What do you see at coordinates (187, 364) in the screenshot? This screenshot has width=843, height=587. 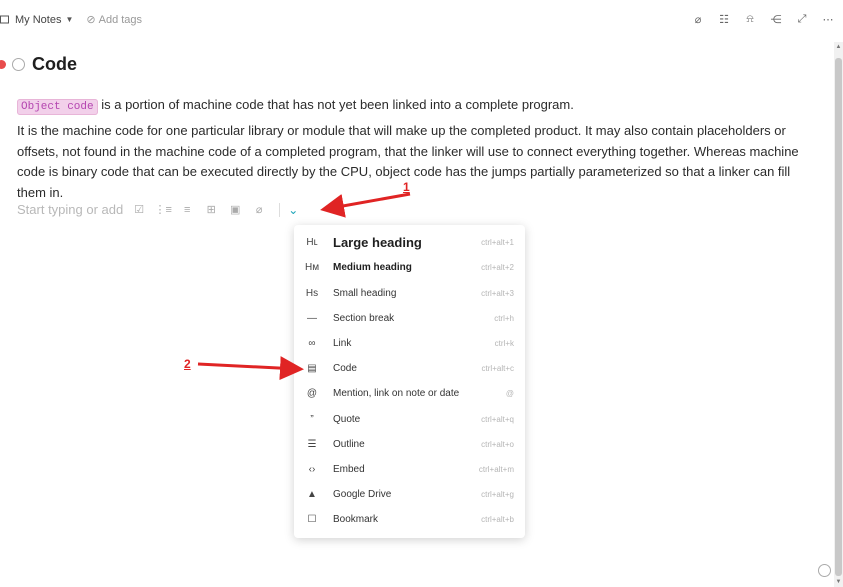 I see `annotation-label-2: 2` at bounding box center [187, 364].